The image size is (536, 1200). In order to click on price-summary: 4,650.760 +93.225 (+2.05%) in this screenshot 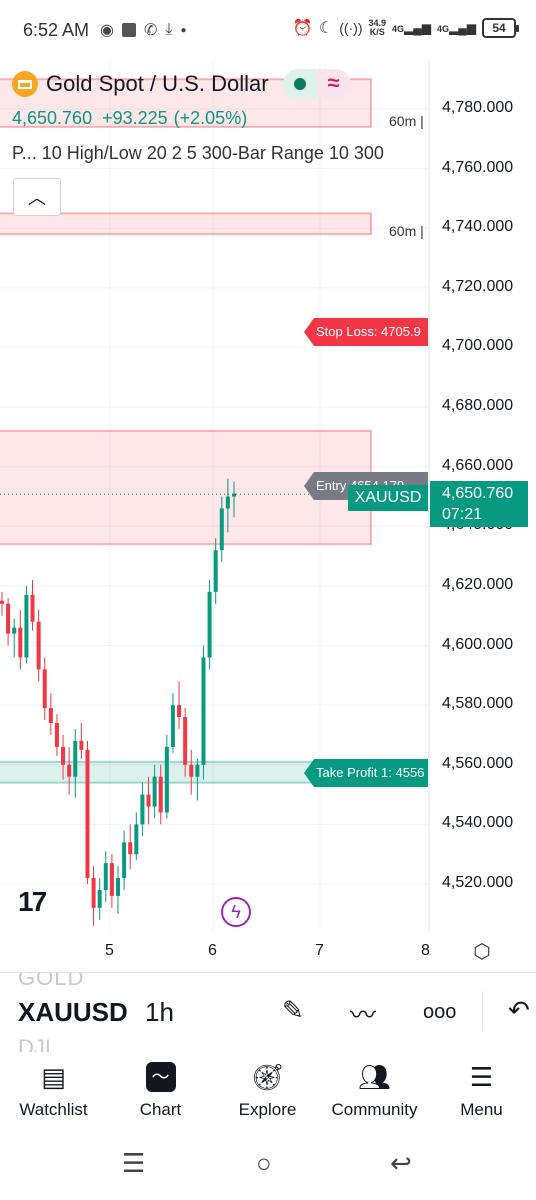, I will do `click(129, 118)`.